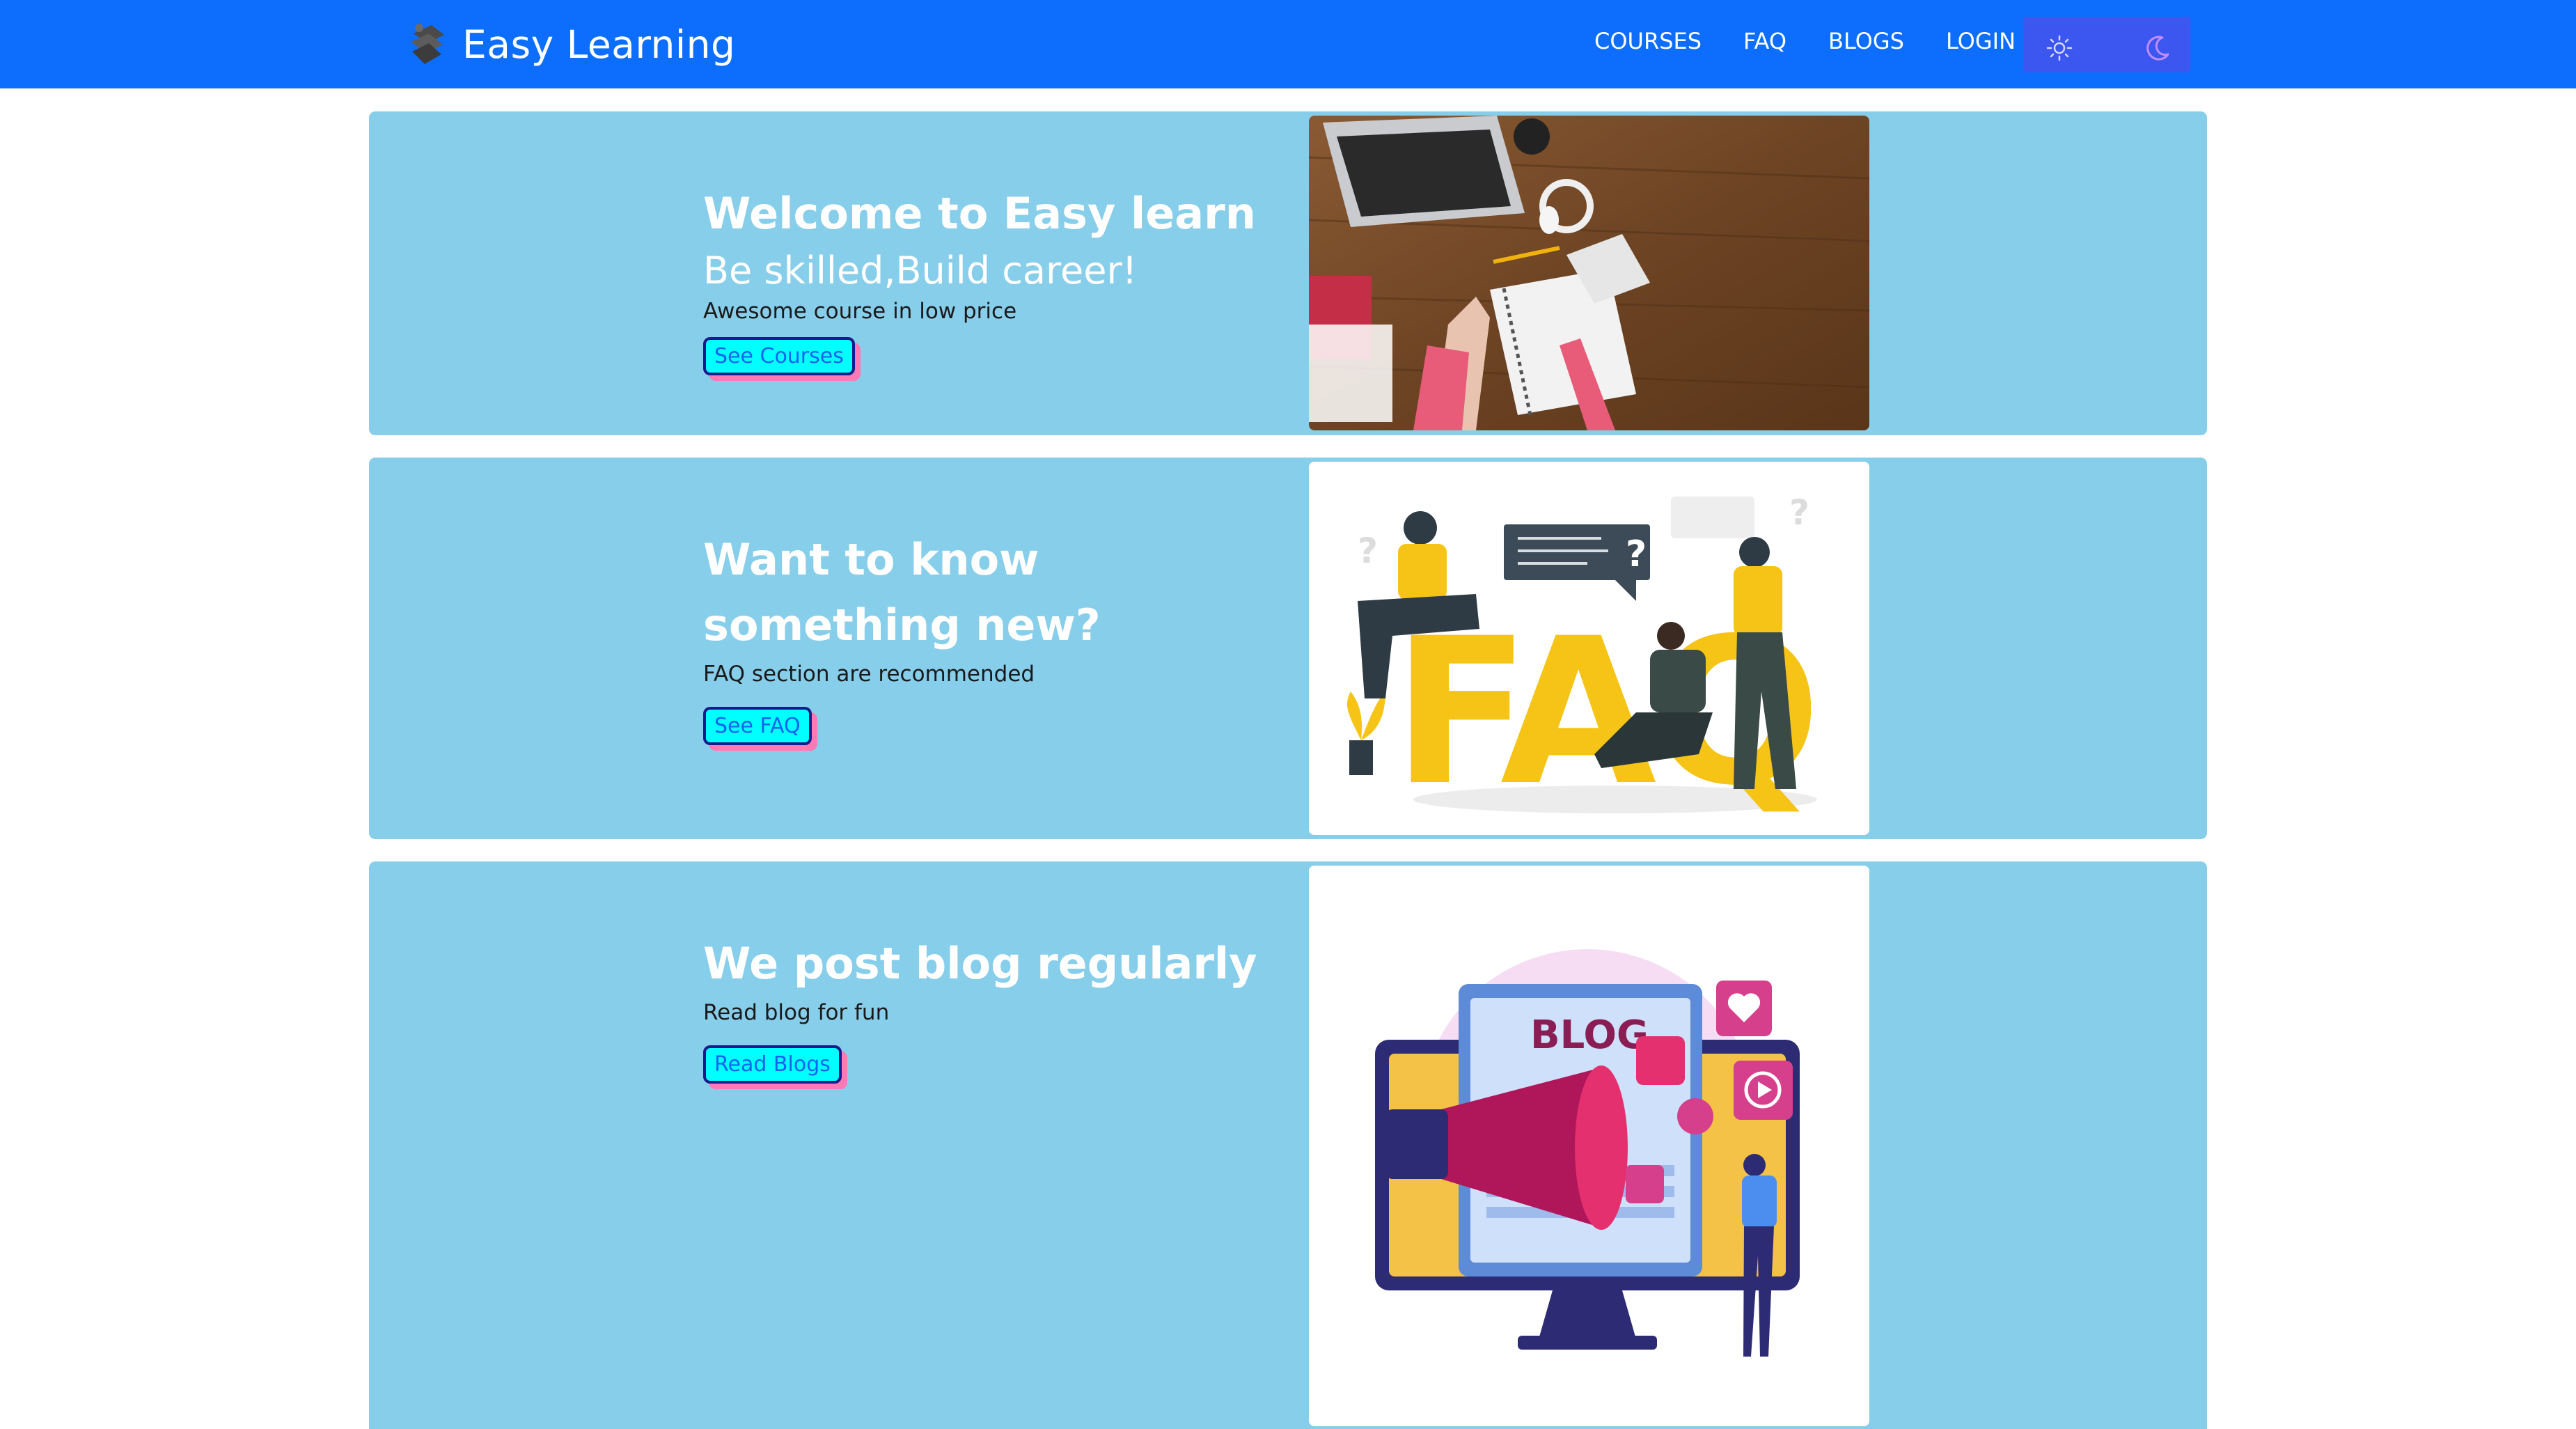  What do you see at coordinates (2059, 48) in the screenshot?
I see `sun-icon` at bounding box center [2059, 48].